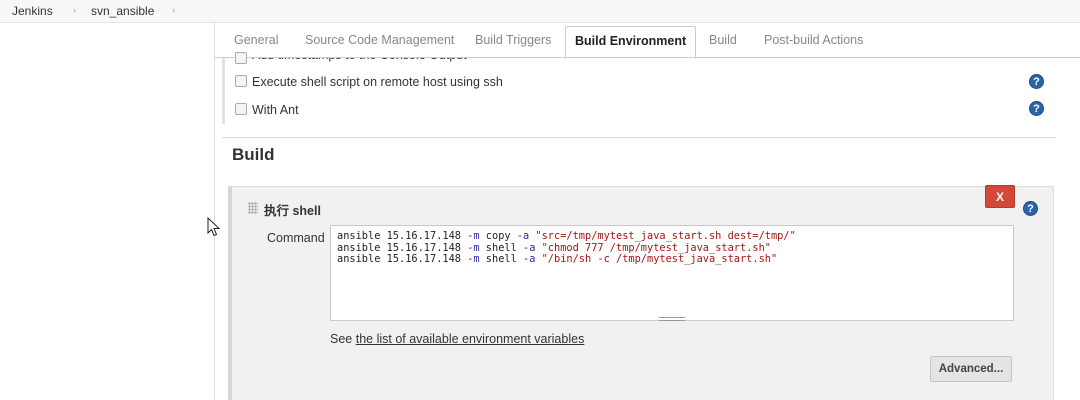 The width and height of the screenshot is (1080, 400). What do you see at coordinates (540, 11) in the screenshot?
I see `breadcrumb: Jenkins › svn_ansible ›` at bounding box center [540, 11].